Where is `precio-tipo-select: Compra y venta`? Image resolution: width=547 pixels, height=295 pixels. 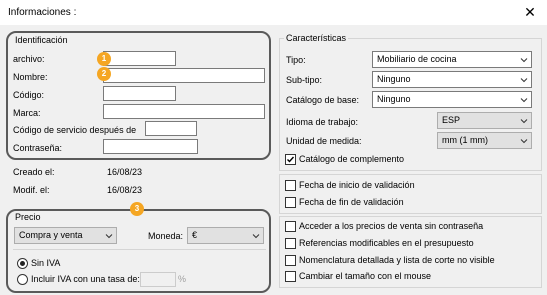 precio-tipo-select: Compra y venta is located at coordinates (65, 235).